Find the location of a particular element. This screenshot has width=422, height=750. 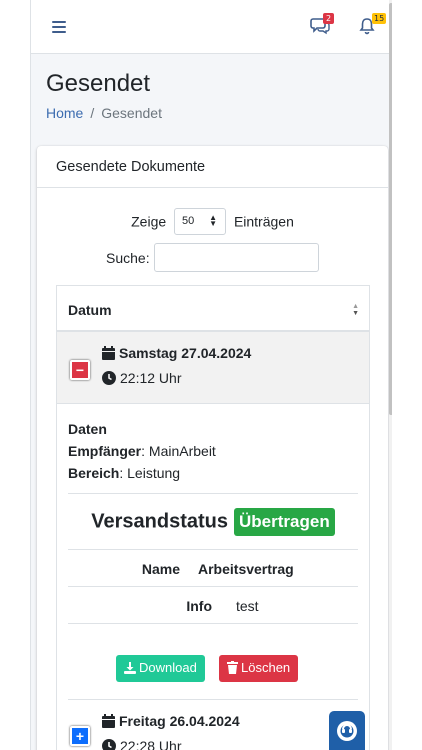

action-buttons: Download Löschen is located at coordinates (213, 662).